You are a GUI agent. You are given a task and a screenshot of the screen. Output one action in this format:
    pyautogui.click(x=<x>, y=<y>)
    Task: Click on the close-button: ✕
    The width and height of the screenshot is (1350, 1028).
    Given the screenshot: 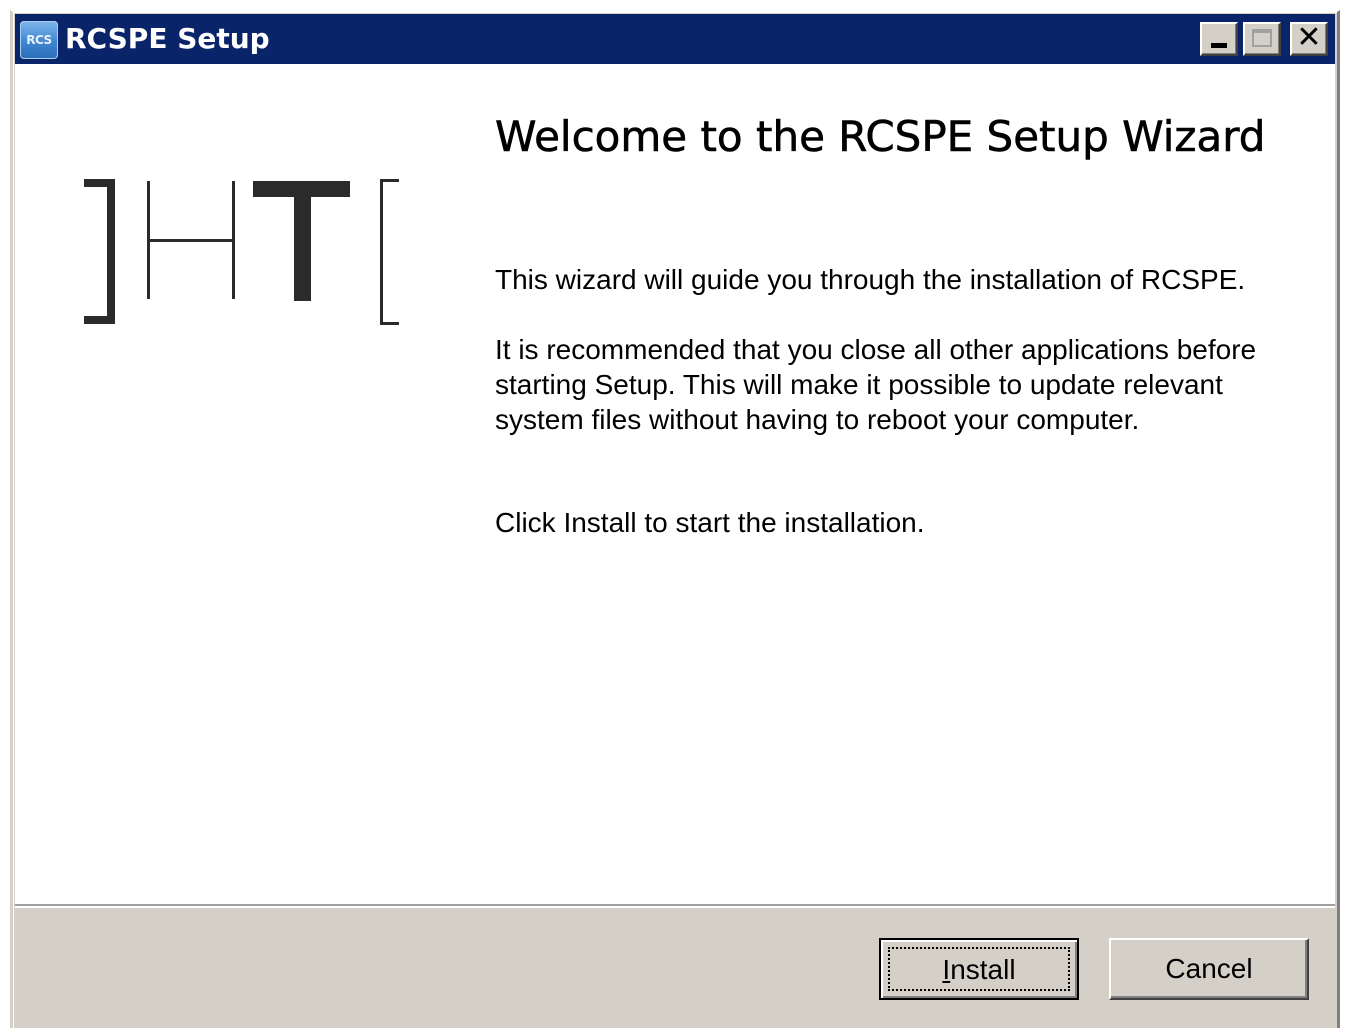 What is the action you would take?
    pyautogui.click(x=1309, y=39)
    